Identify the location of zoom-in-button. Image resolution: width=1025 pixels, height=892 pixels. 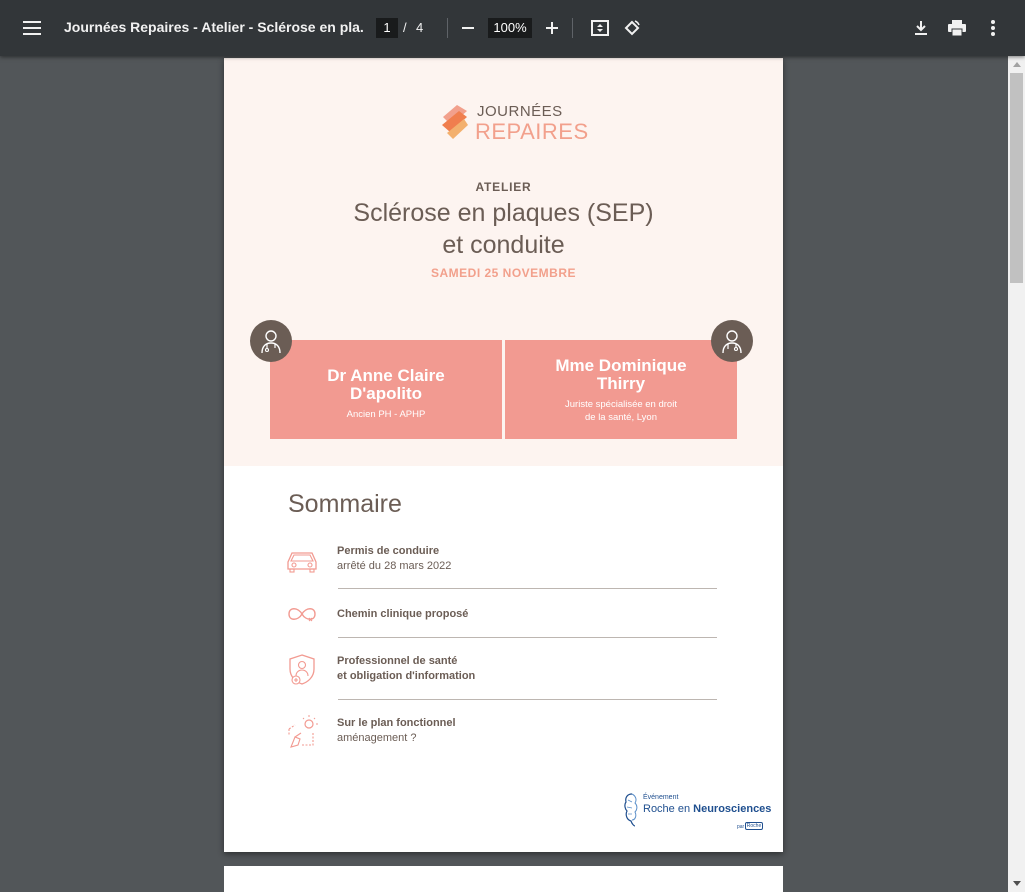
(552, 28).